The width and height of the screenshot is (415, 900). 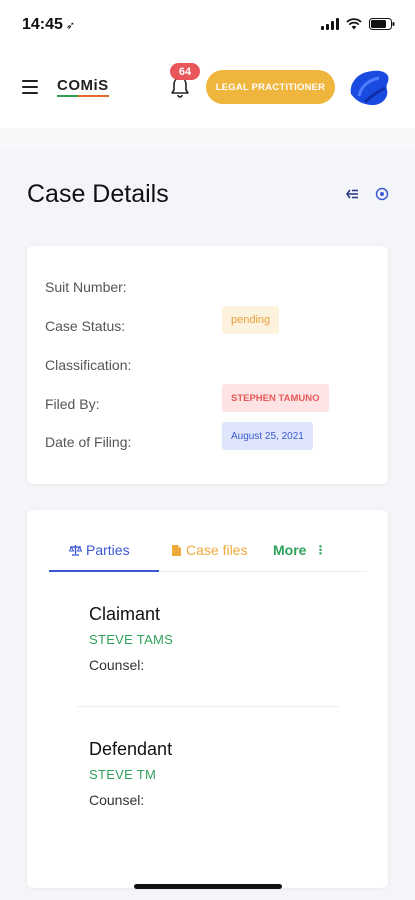 What do you see at coordinates (208, 706) in the screenshot?
I see `party-divider` at bounding box center [208, 706].